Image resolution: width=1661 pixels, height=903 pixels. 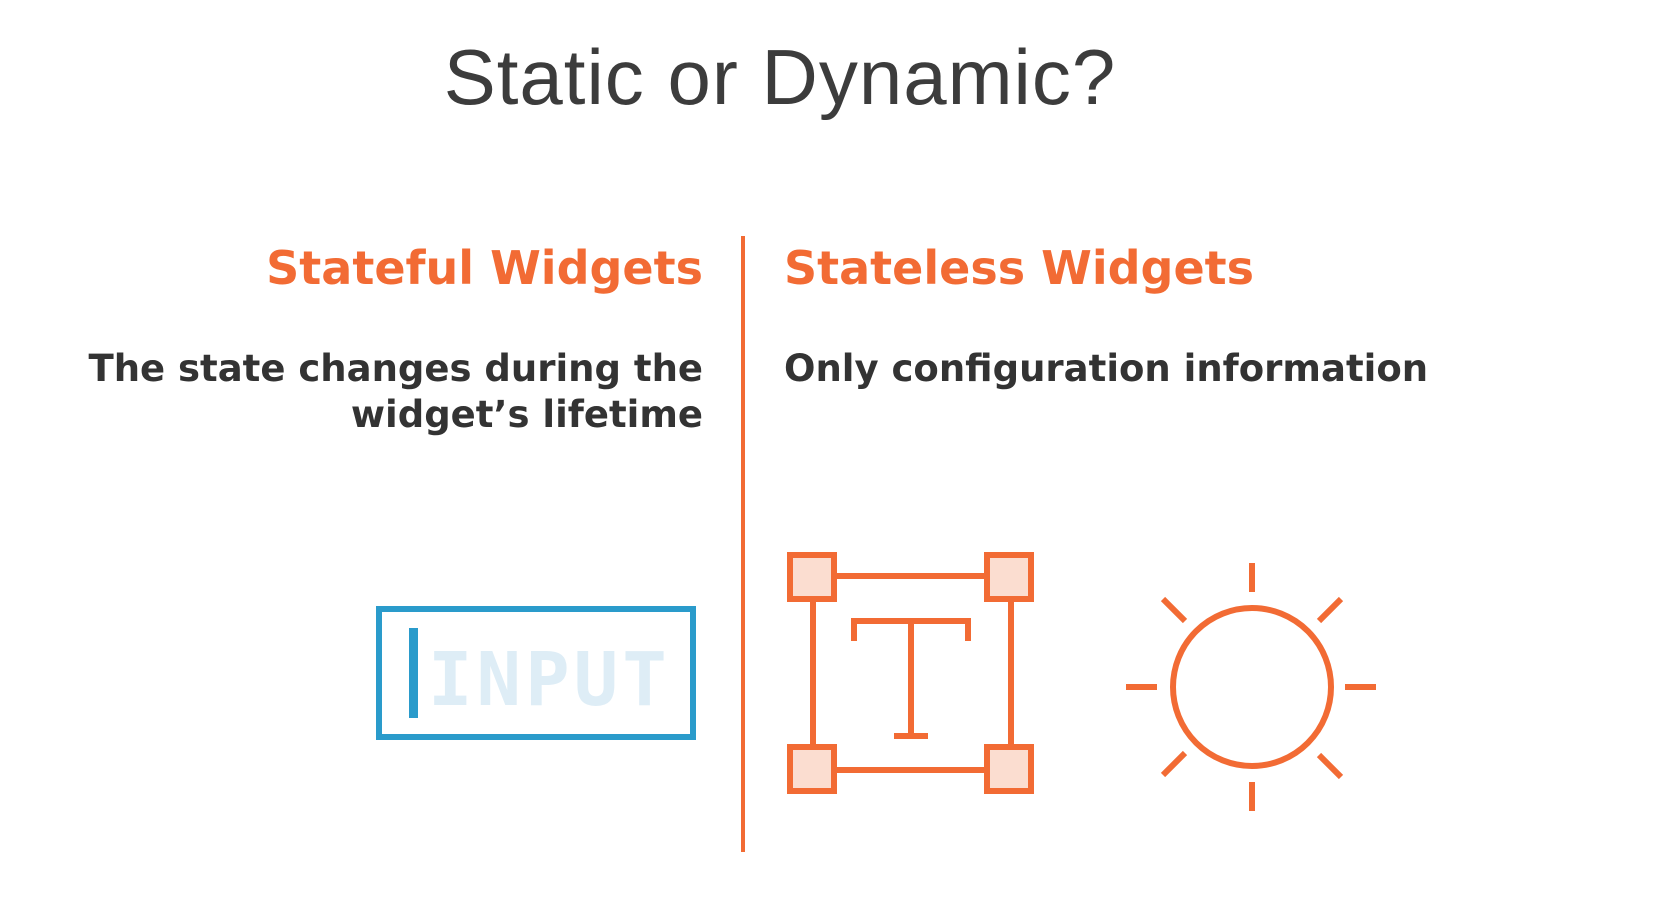 I want to click on text-box-icon, so click(x=912, y=674).